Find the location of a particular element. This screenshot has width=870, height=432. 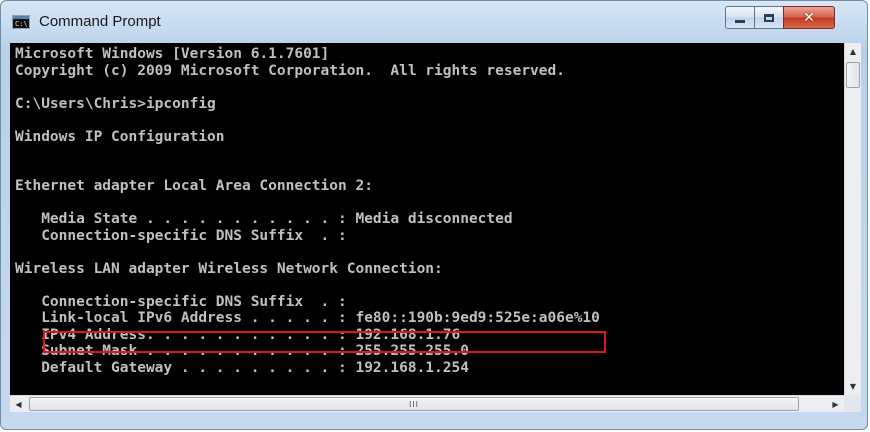

ipv4-highlight-box is located at coordinates (324, 342).